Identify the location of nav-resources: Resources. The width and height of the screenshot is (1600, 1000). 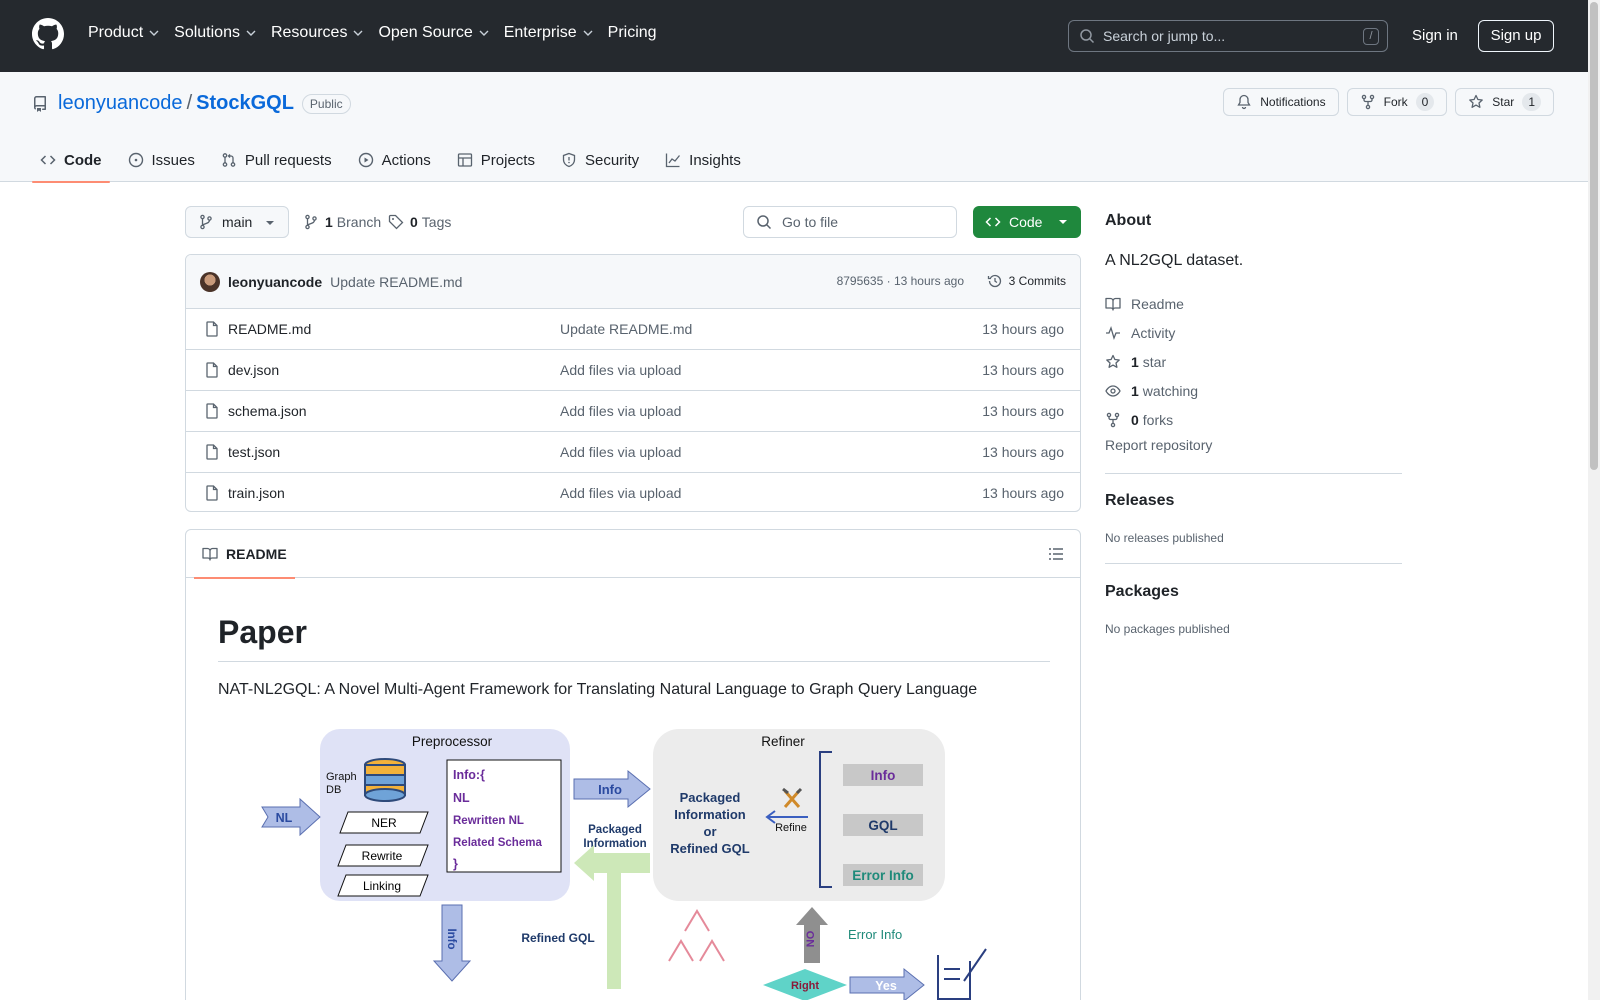
(317, 33).